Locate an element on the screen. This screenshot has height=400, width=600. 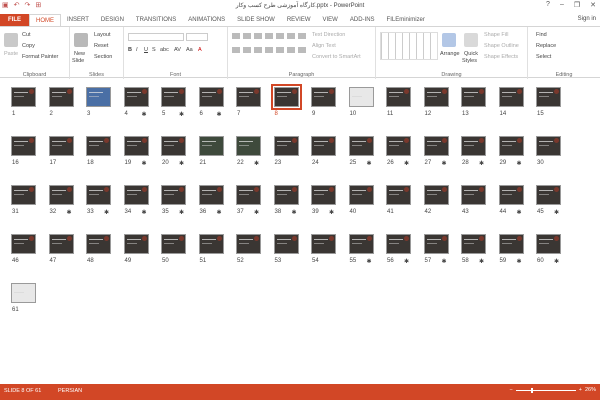
font-name-box is located at coordinates (156, 37).